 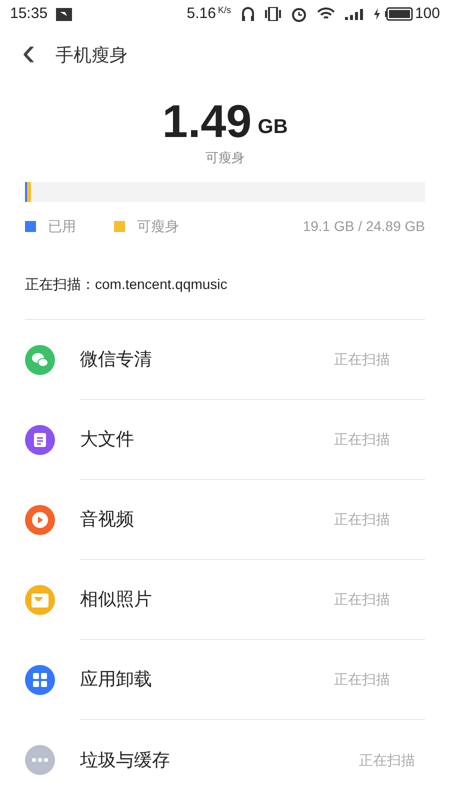 What do you see at coordinates (40, 680) in the screenshot?
I see `grid-icon` at bounding box center [40, 680].